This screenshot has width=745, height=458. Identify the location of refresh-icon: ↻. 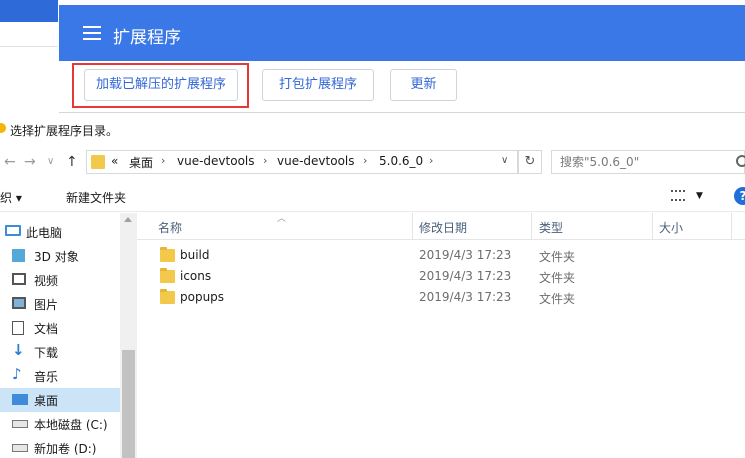
(530, 162).